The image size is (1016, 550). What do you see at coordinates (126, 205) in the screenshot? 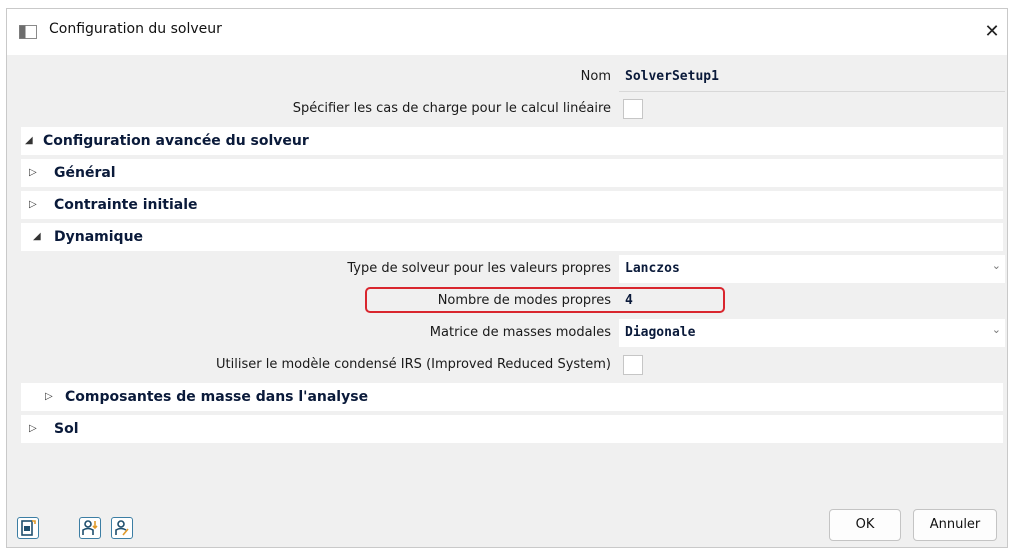
I see `section-label: Contrainte initiale` at bounding box center [126, 205].